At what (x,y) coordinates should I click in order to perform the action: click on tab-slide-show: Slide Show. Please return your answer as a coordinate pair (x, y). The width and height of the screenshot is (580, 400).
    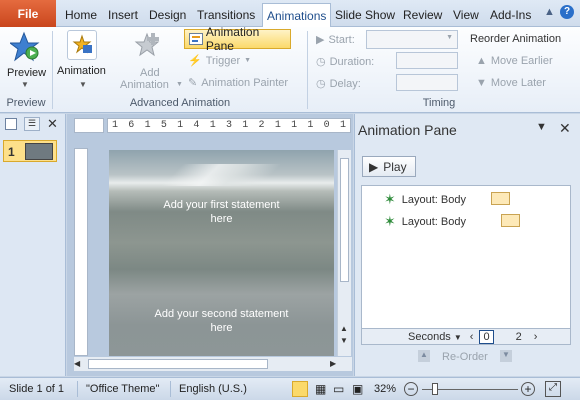
    Looking at the image, I should click on (365, 15).